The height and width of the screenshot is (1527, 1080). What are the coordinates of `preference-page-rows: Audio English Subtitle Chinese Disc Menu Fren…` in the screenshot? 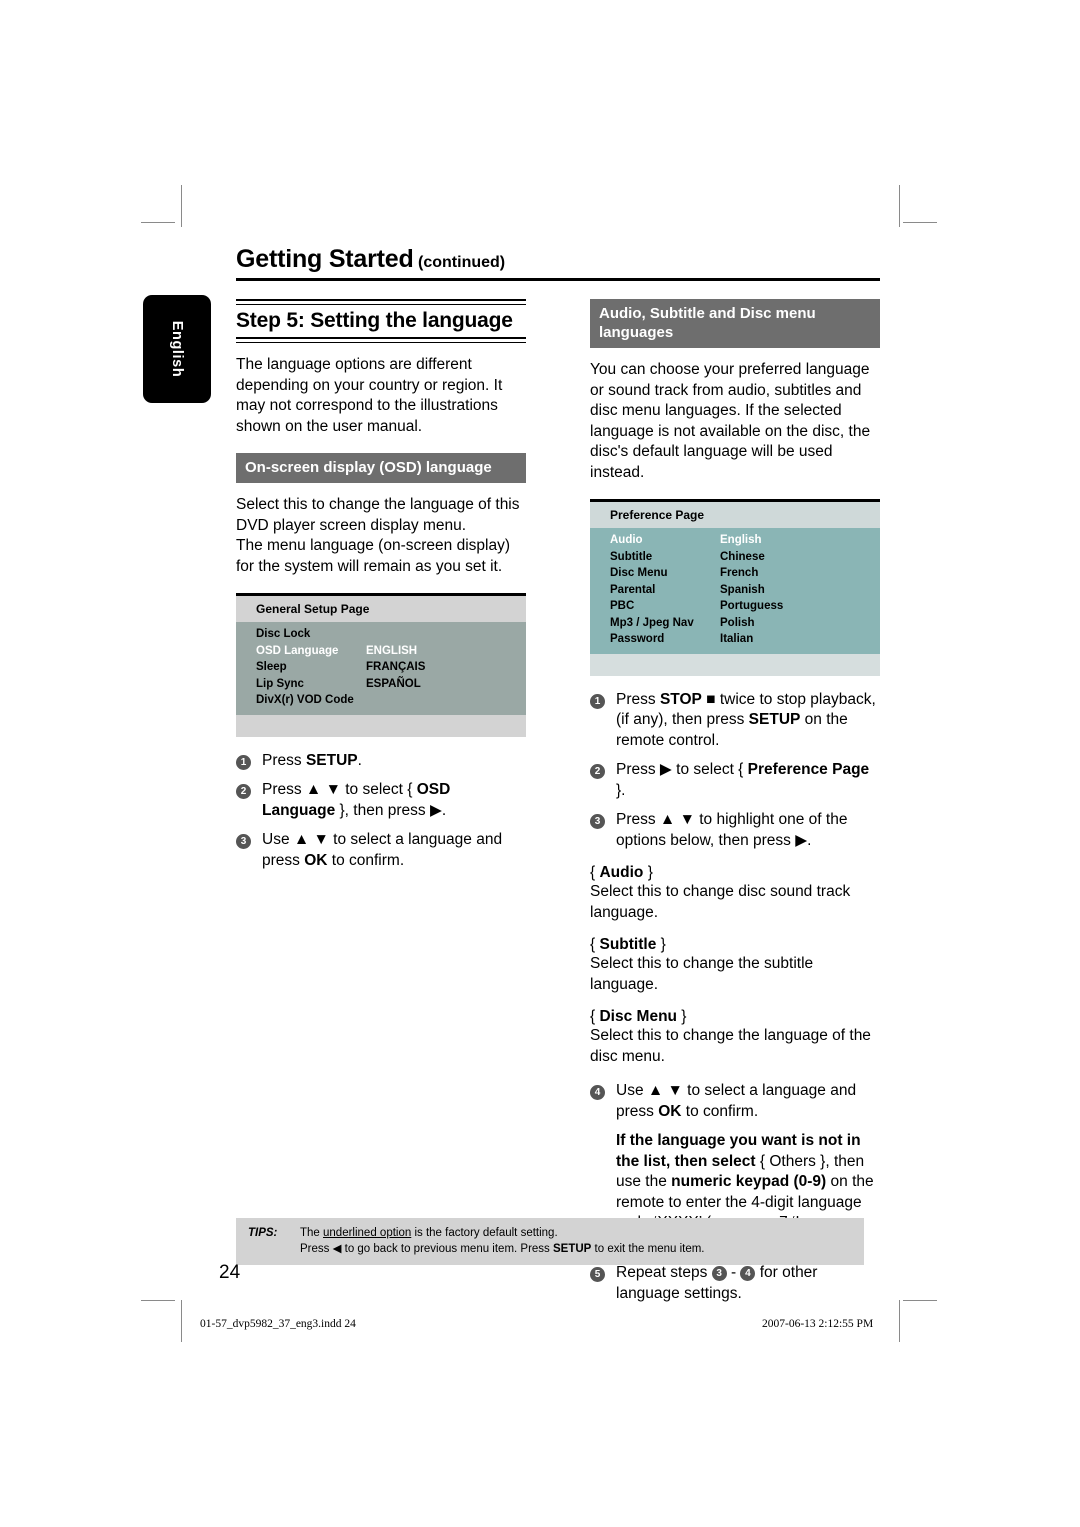 It's located at (735, 591).